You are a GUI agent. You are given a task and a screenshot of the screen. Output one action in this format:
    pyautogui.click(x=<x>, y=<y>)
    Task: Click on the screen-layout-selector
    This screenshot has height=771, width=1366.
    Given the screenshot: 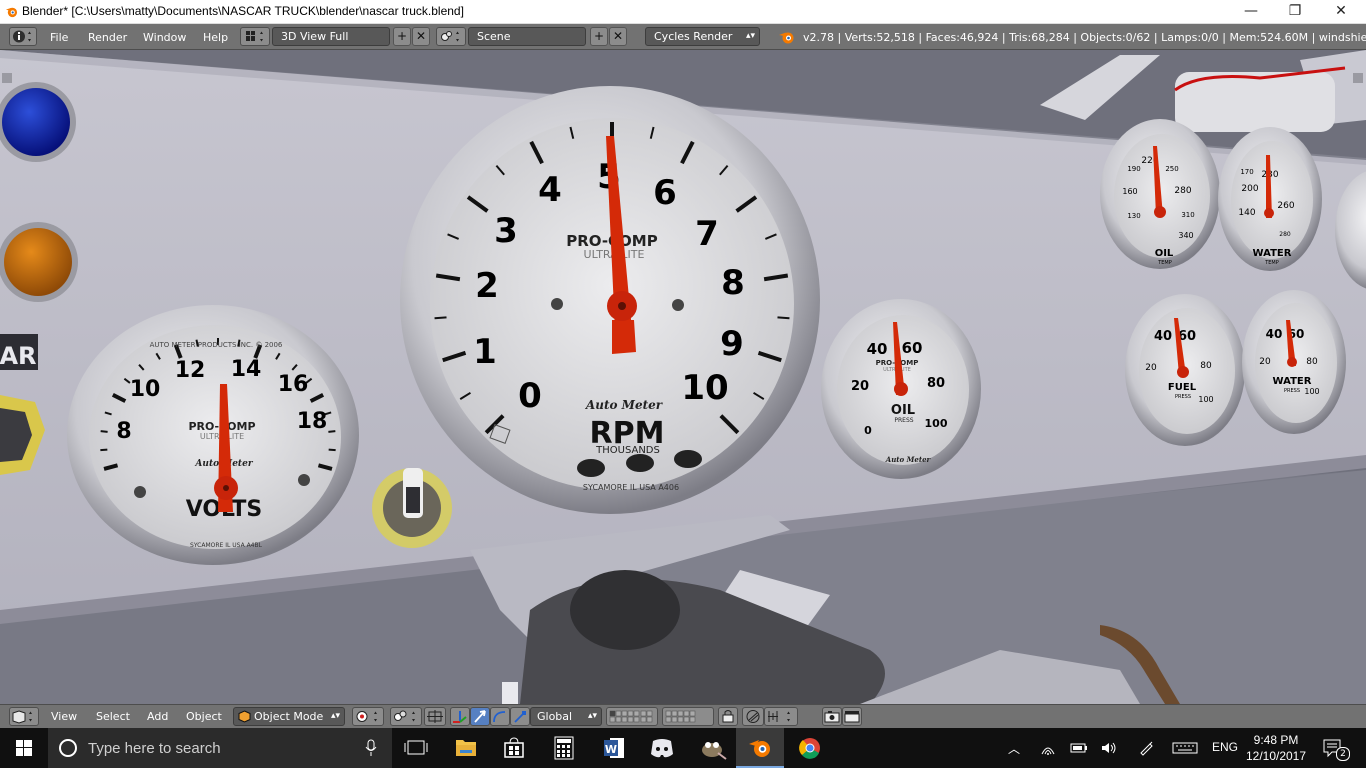 What is the action you would take?
    pyautogui.click(x=255, y=36)
    